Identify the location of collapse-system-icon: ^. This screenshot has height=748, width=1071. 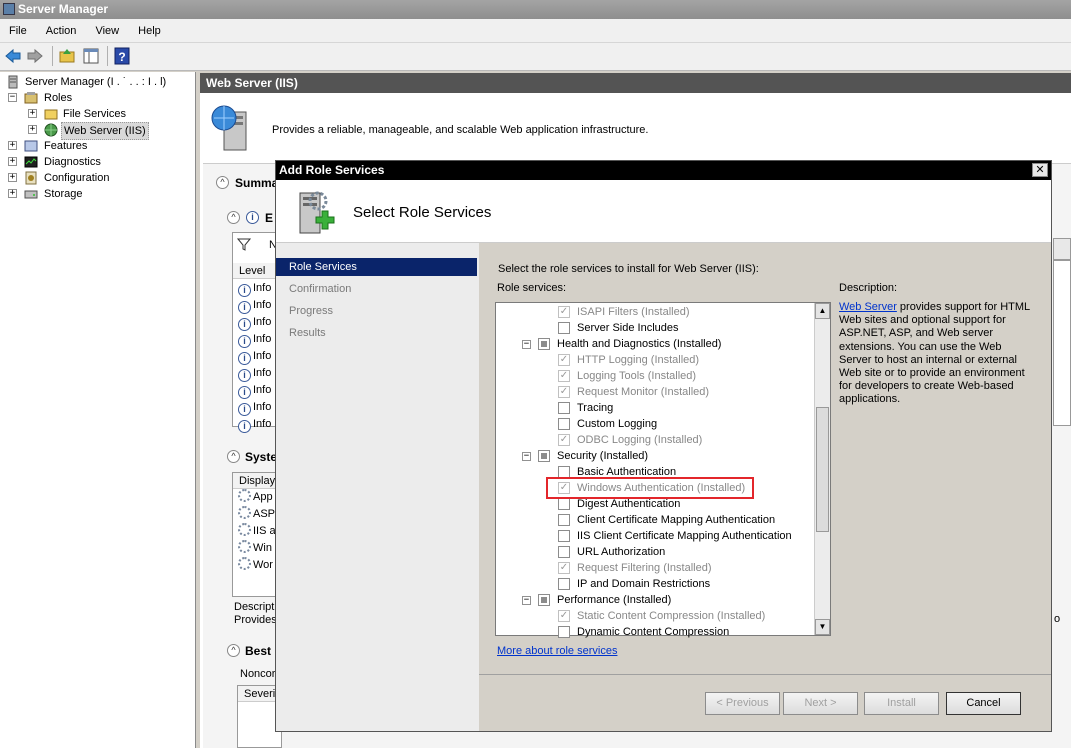
(233, 456).